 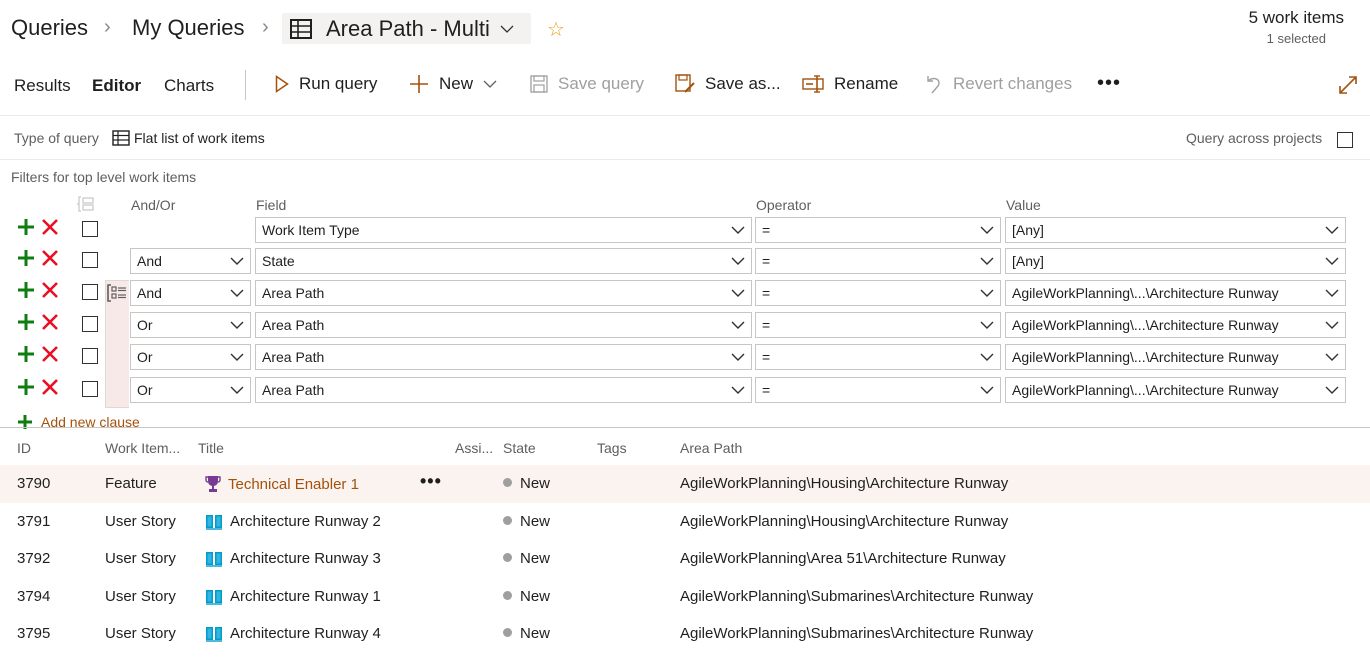 What do you see at coordinates (85, 204) in the screenshot?
I see `group-clauses-icon` at bounding box center [85, 204].